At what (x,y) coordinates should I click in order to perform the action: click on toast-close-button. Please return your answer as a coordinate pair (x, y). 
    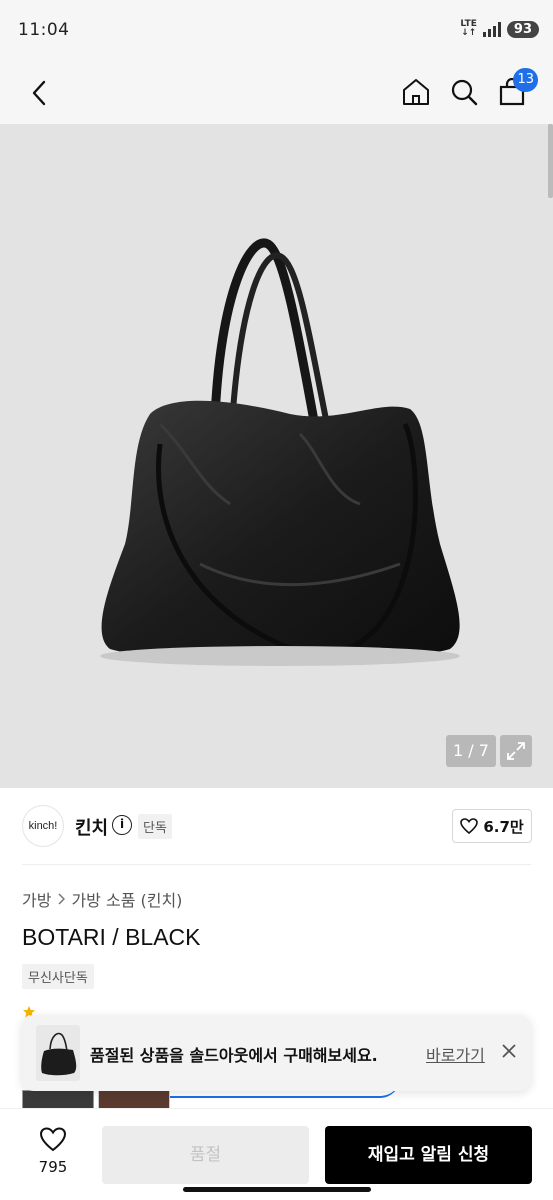
    Looking at the image, I should click on (509, 1051).